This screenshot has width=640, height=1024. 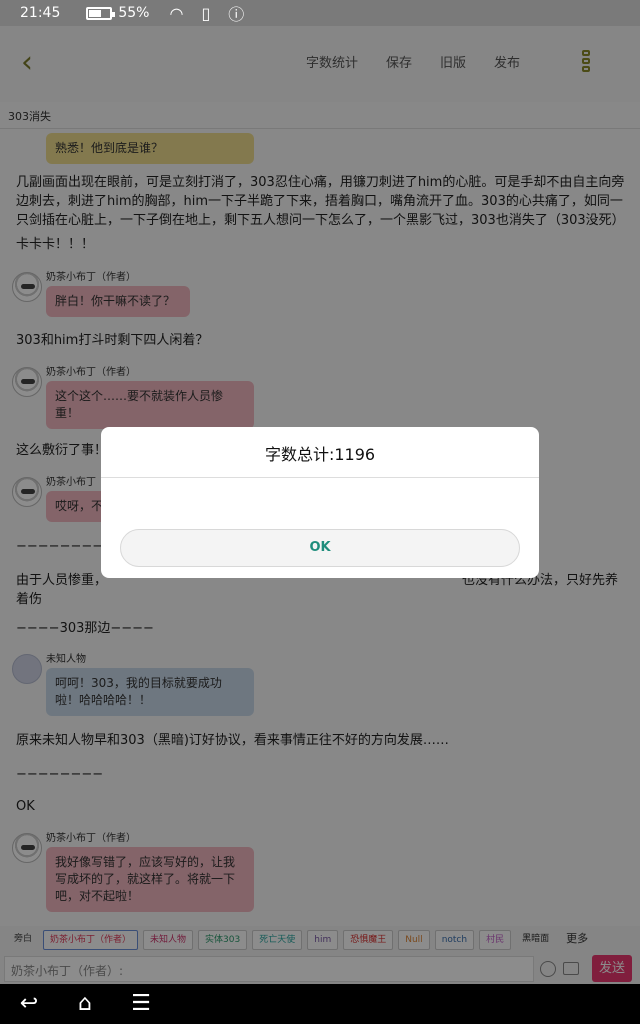 What do you see at coordinates (176, 13) in the screenshot?
I see `wifi-icon: ◠` at bounding box center [176, 13].